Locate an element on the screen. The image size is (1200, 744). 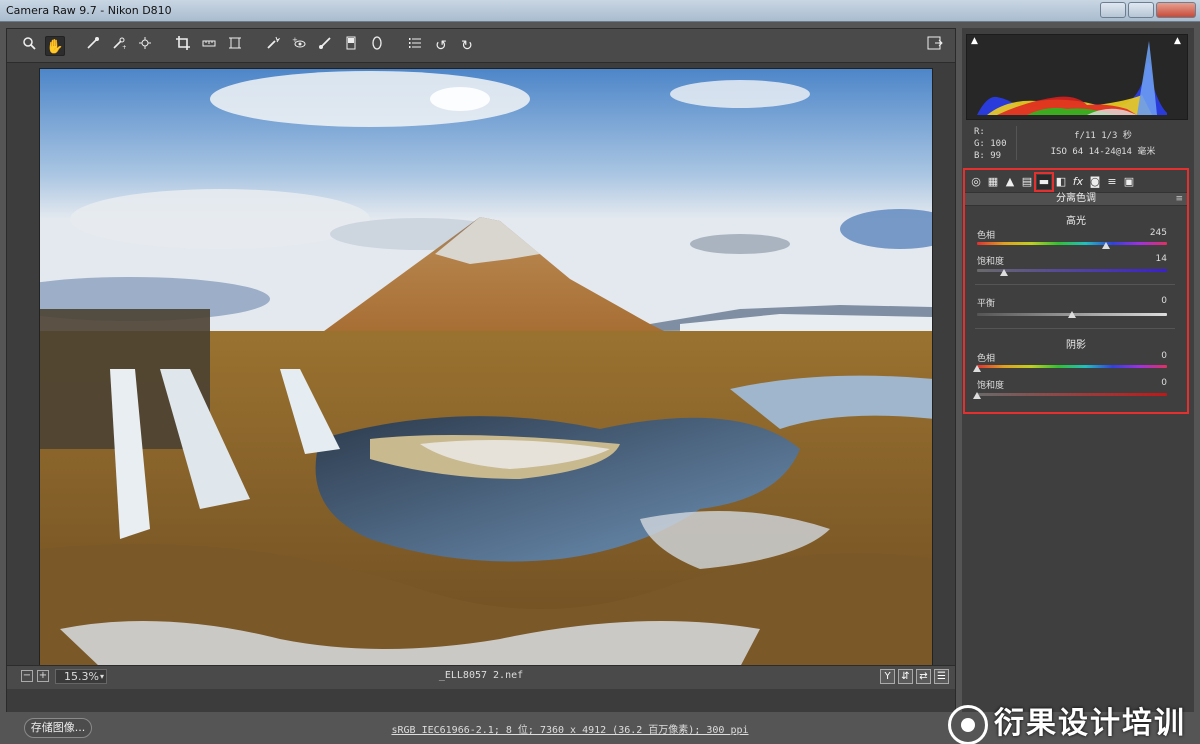
green-value: G: 100 is located at coordinates (990, 144).